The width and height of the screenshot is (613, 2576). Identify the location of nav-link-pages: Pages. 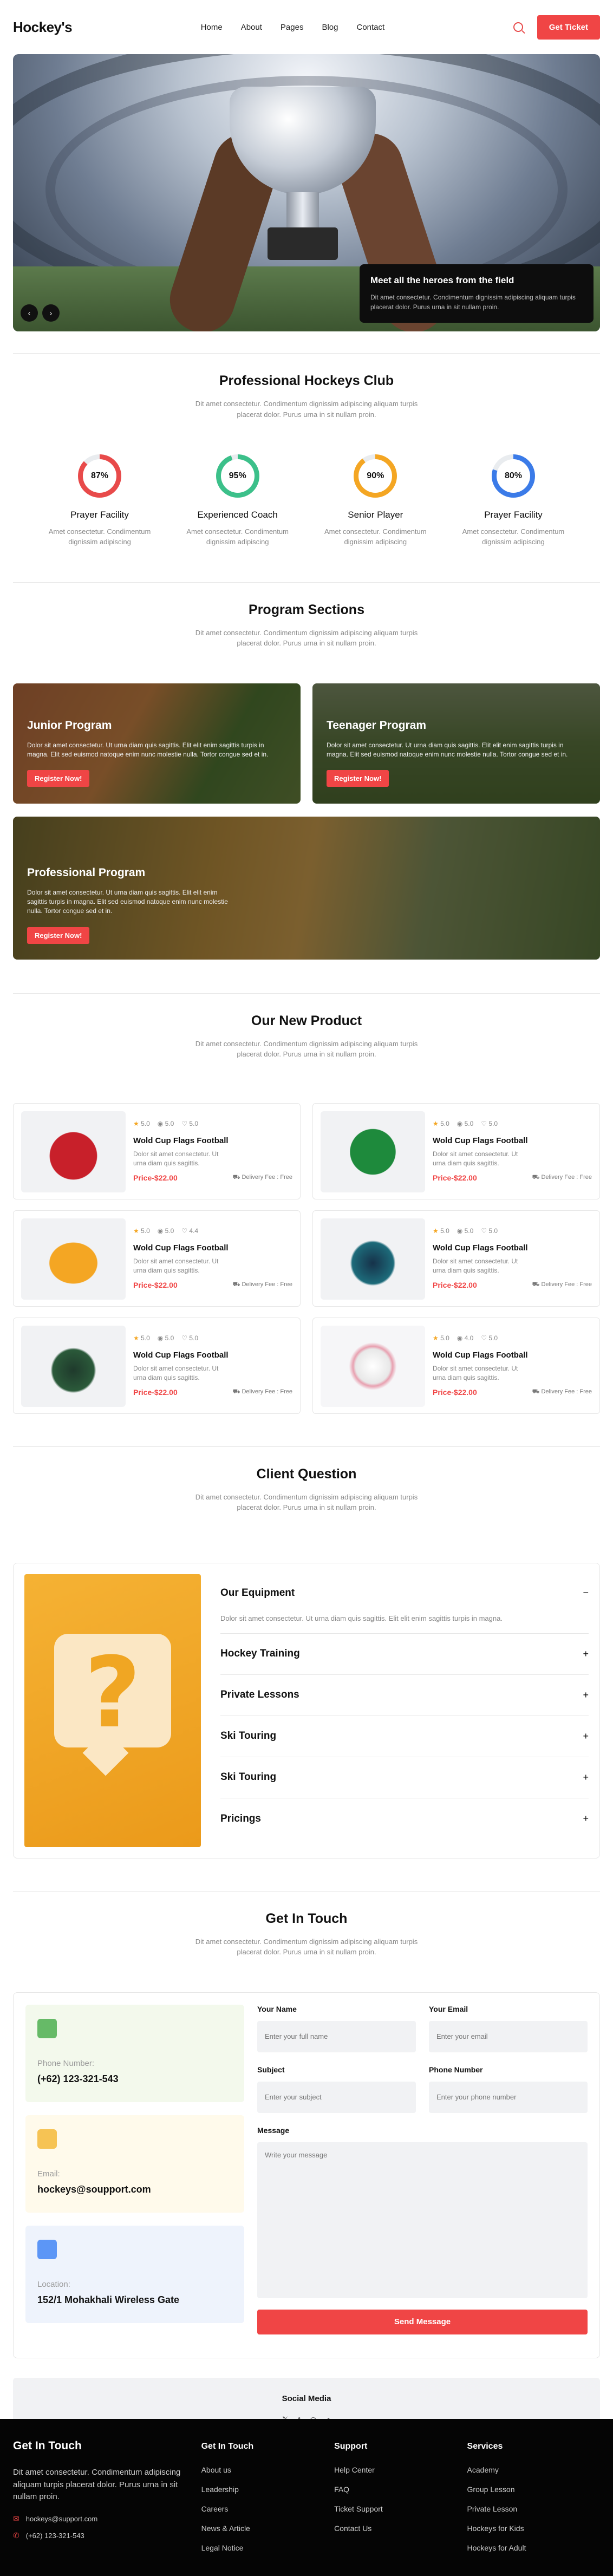
(292, 27).